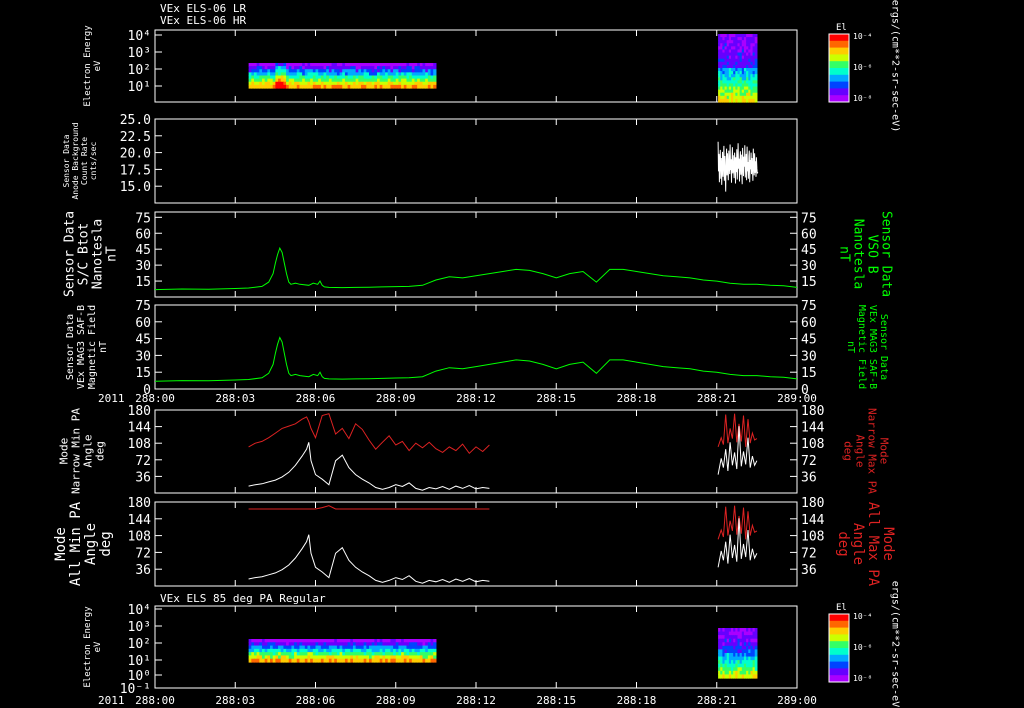 The width and height of the screenshot is (1024, 708). I want to click on colorbar-tick-label: 10⁻⁶, so click(862, 647).